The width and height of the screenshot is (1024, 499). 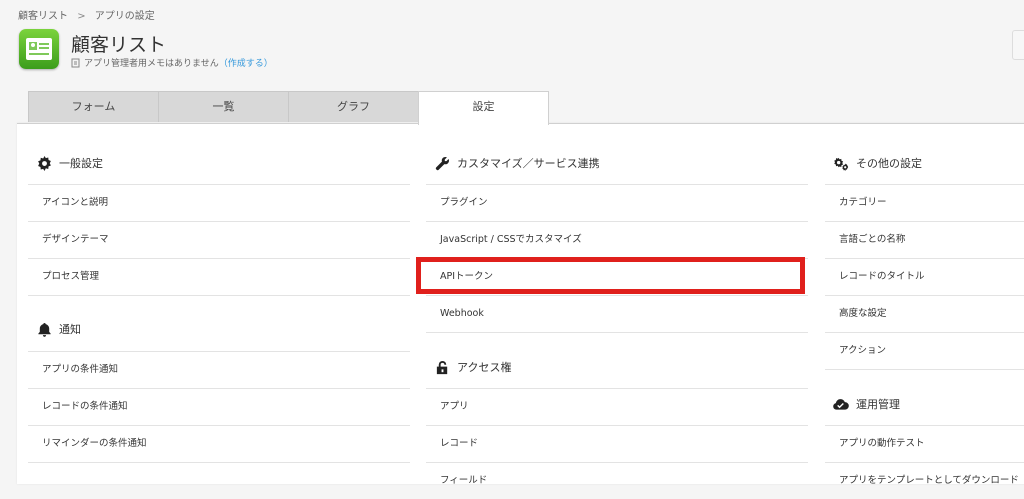 I want to click on section-ops: 運用管理, so click(x=866, y=404).